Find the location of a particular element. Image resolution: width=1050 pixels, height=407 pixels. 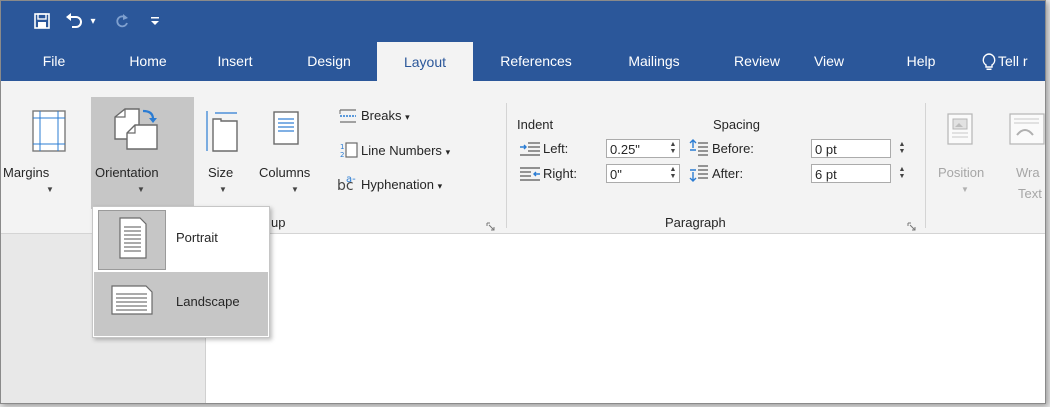

hyphenation-button: Hyphenation ▾ is located at coordinates (401, 184).